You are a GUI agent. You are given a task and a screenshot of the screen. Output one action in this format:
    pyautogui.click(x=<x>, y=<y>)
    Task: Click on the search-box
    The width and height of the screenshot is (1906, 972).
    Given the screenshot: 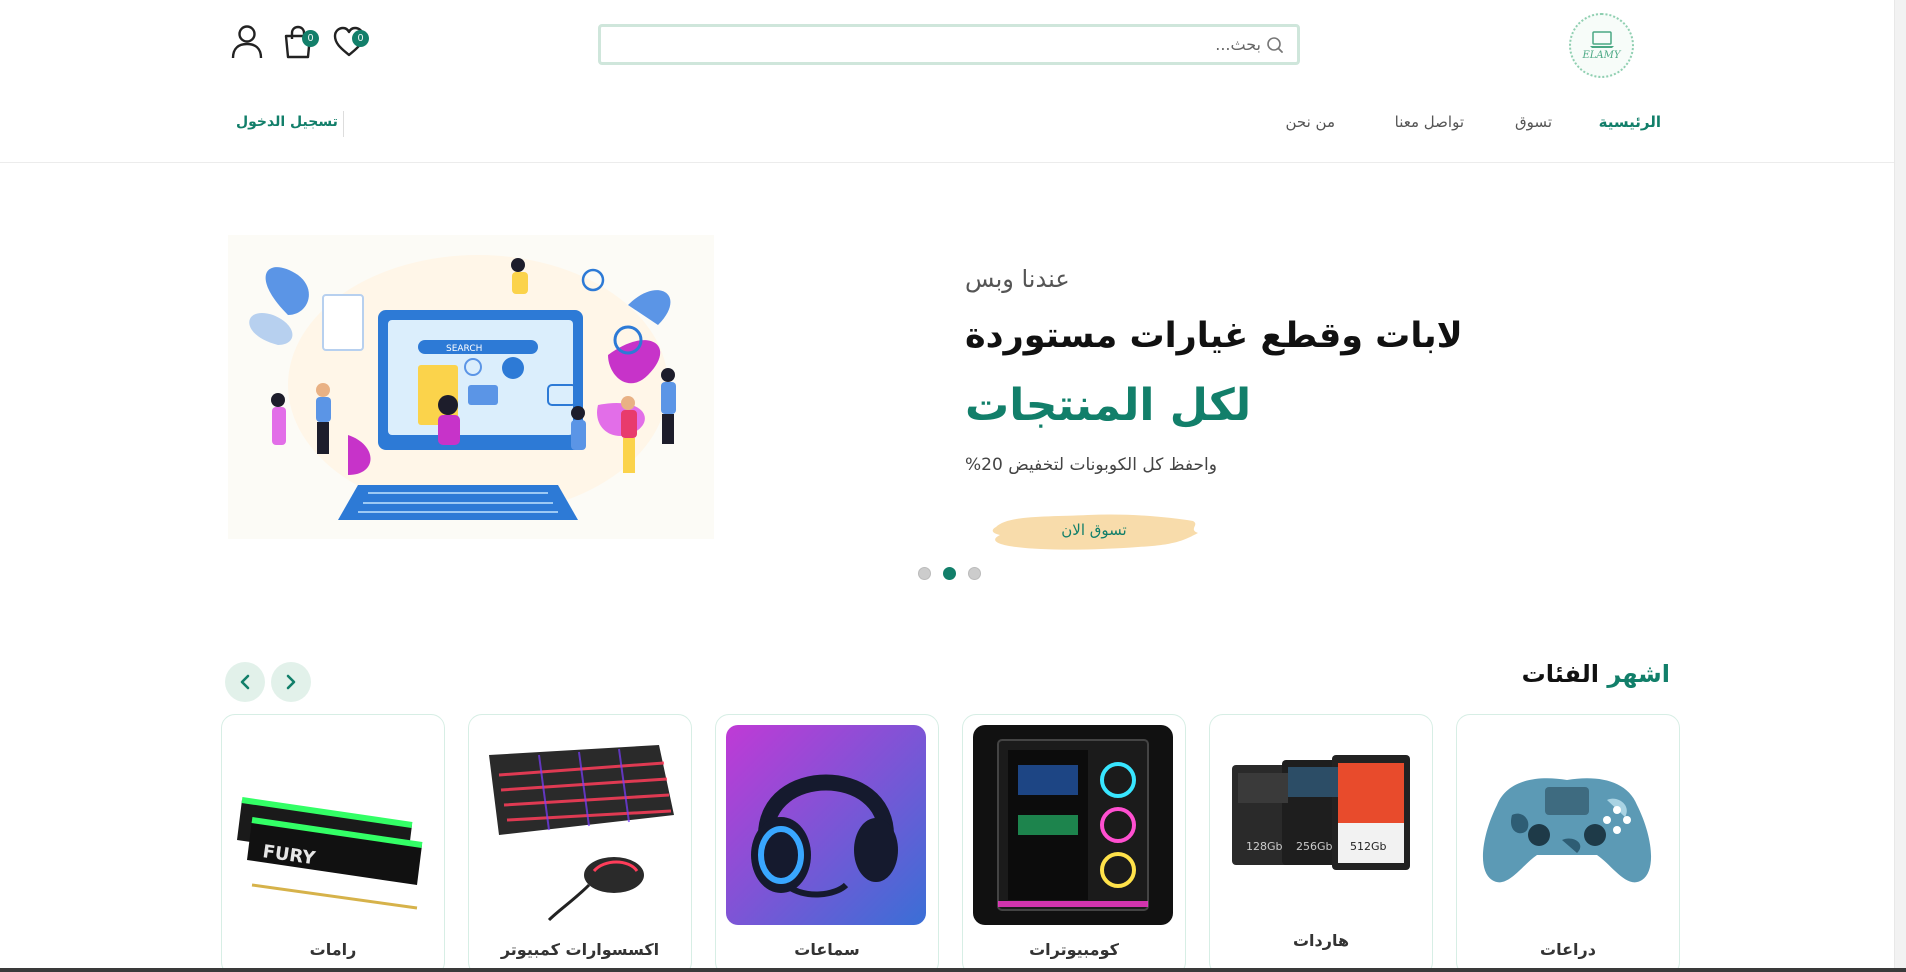 What is the action you would take?
    pyautogui.click(x=949, y=44)
    